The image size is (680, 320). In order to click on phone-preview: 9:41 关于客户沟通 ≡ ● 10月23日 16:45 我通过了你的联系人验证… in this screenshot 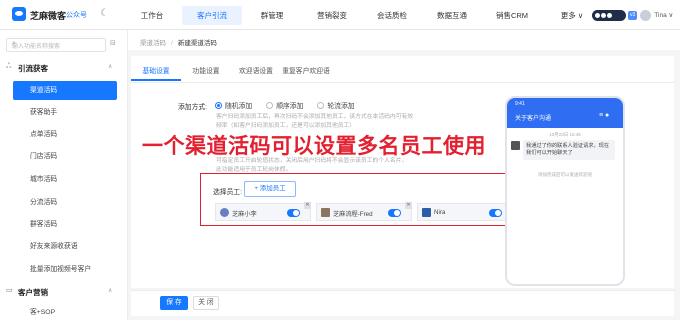, I will do `click(565, 191)`.